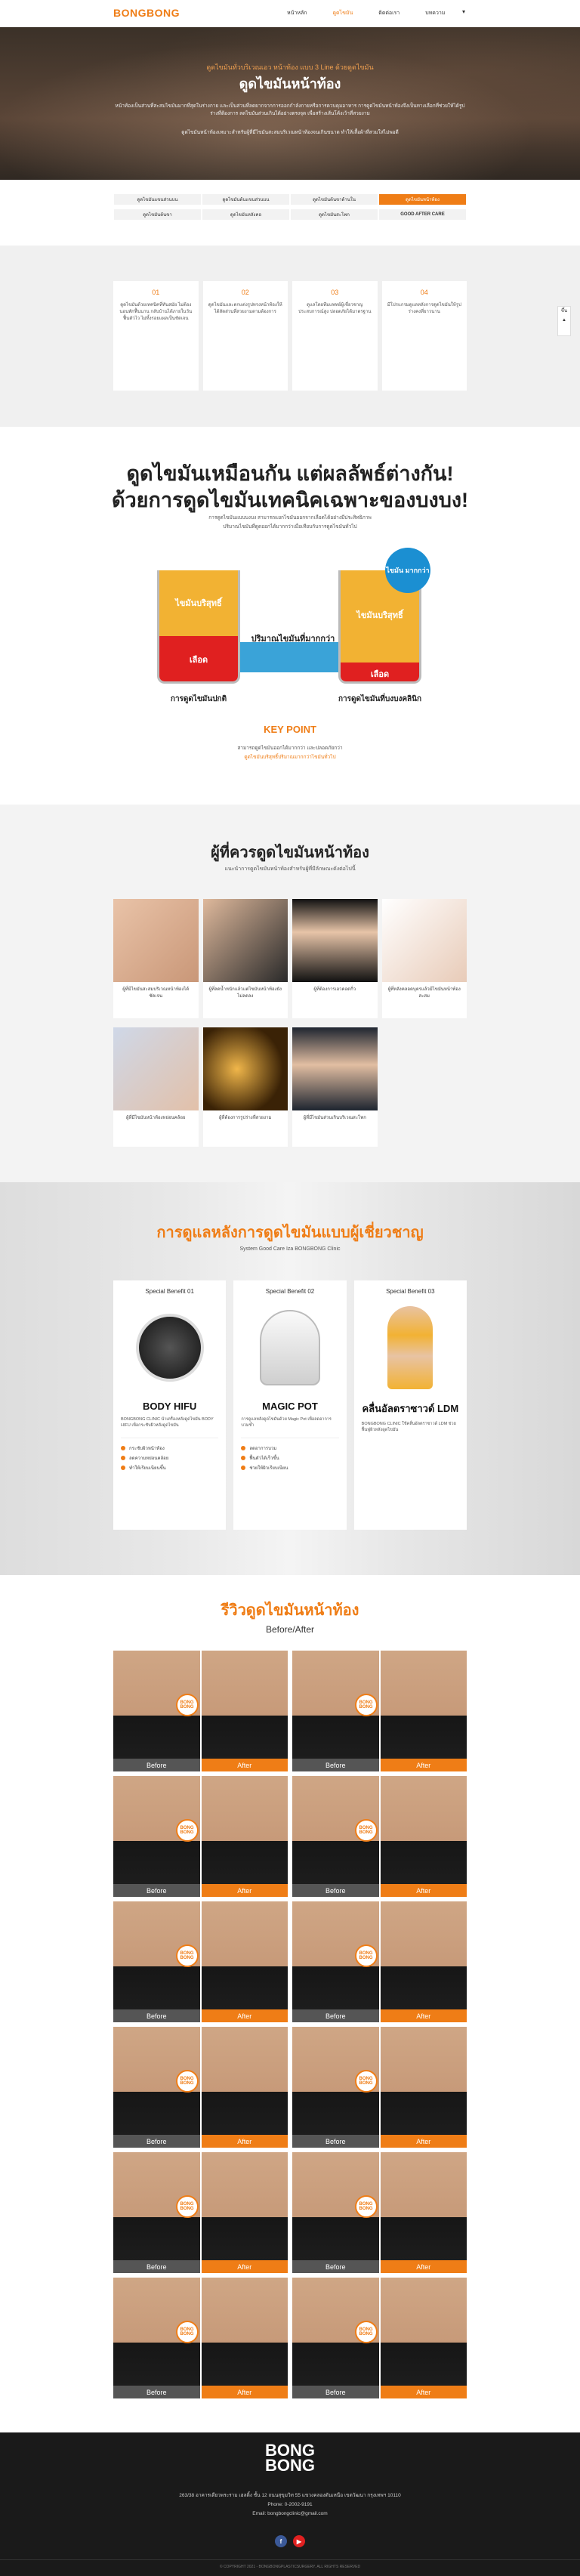  What do you see at coordinates (246, 199) in the screenshot?
I see `tab-arm: ดูดไขมันต้นแขนส่วนบน` at bounding box center [246, 199].